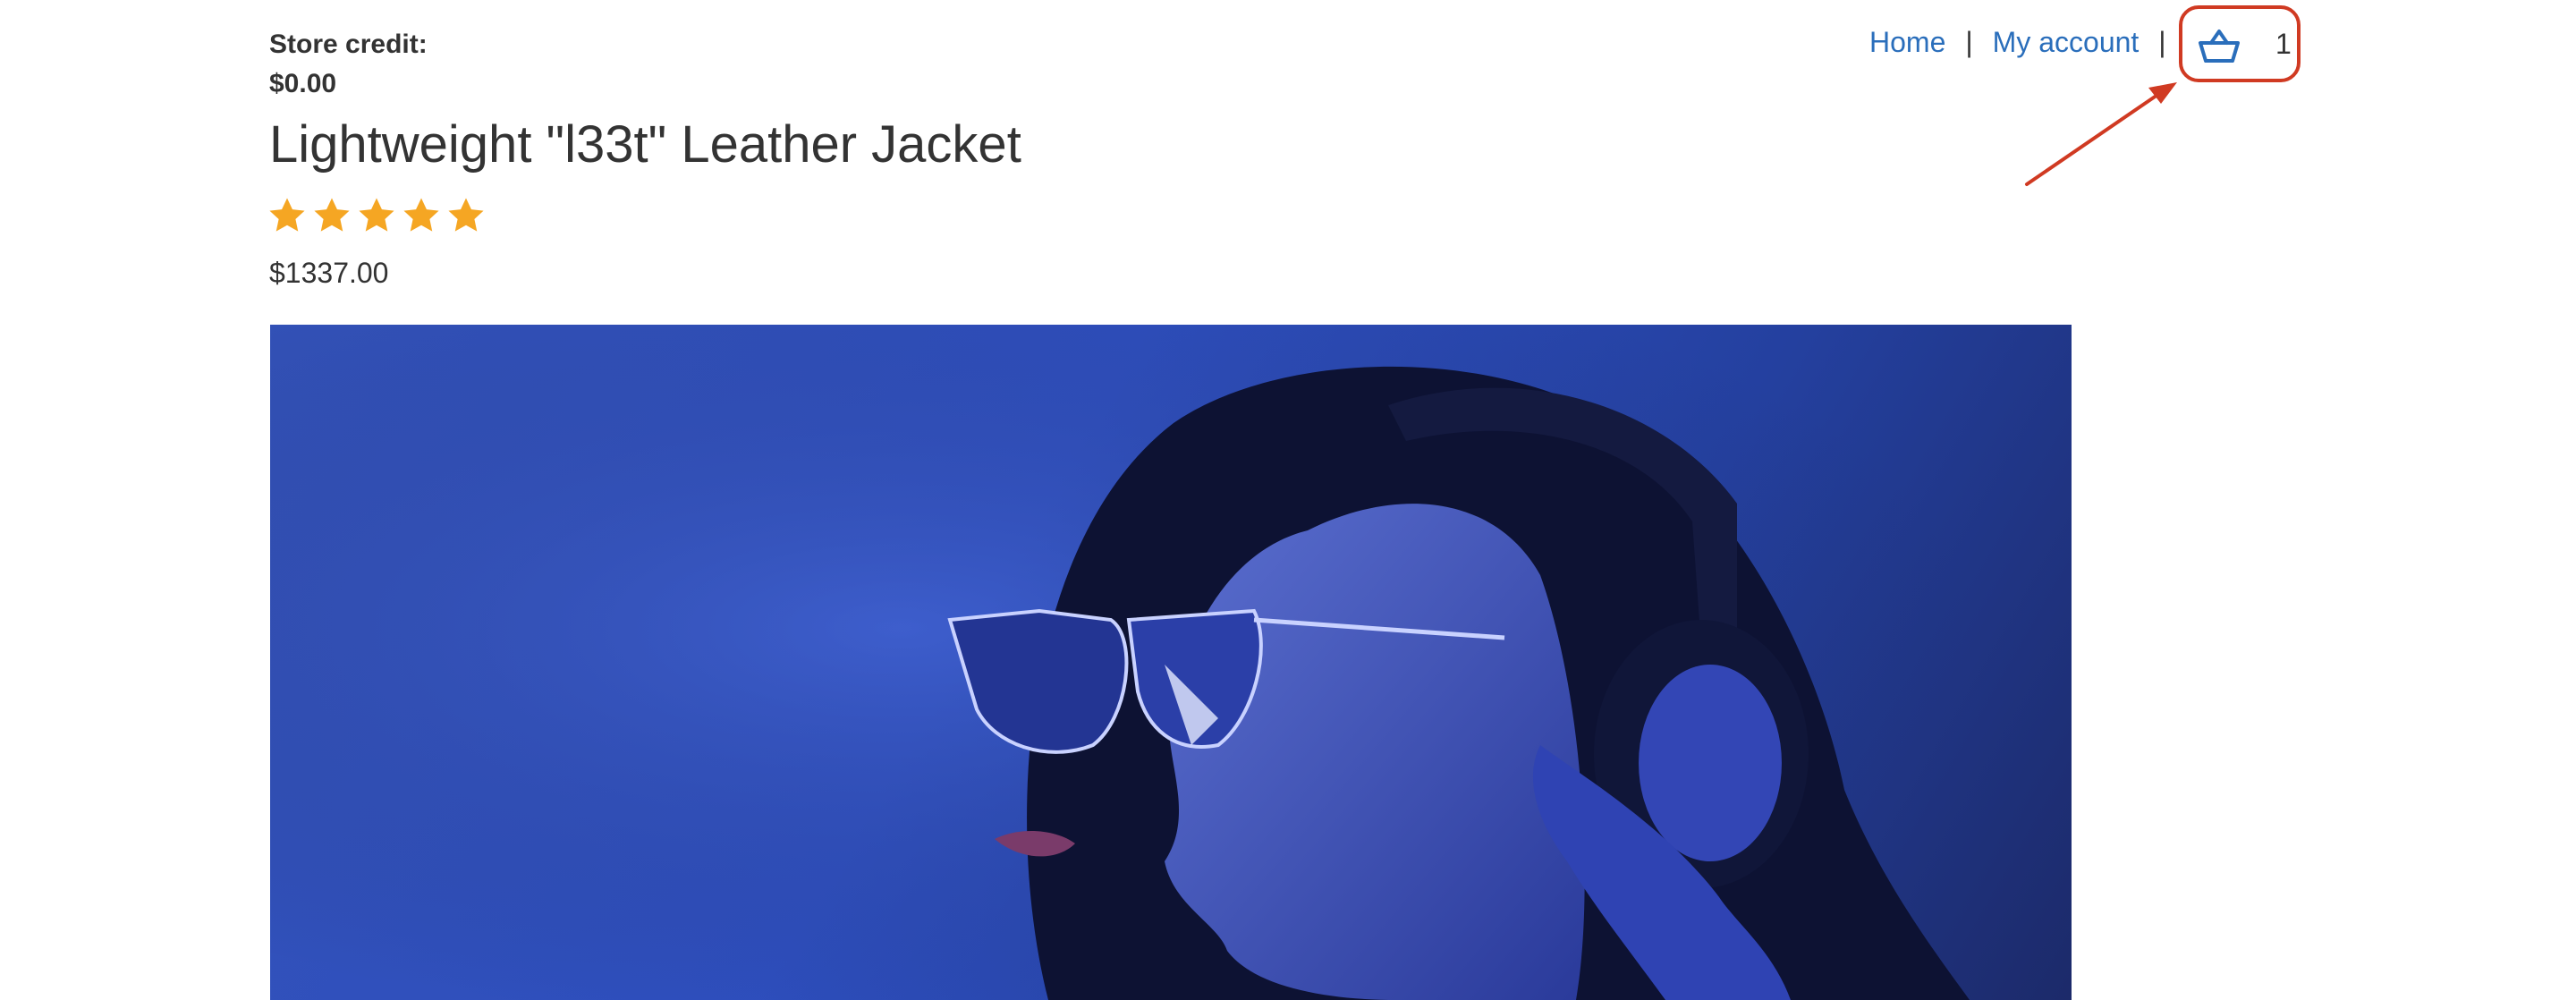  Describe the element at coordinates (645, 144) in the screenshot. I see `product-title: Lightweight "l33t" Leather Jacket` at that location.